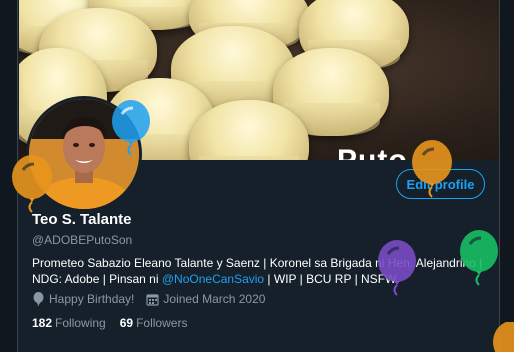 The height and width of the screenshot is (352, 514). Describe the element at coordinates (80, 323) in the screenshot. I see `following-label: Following` at that location.